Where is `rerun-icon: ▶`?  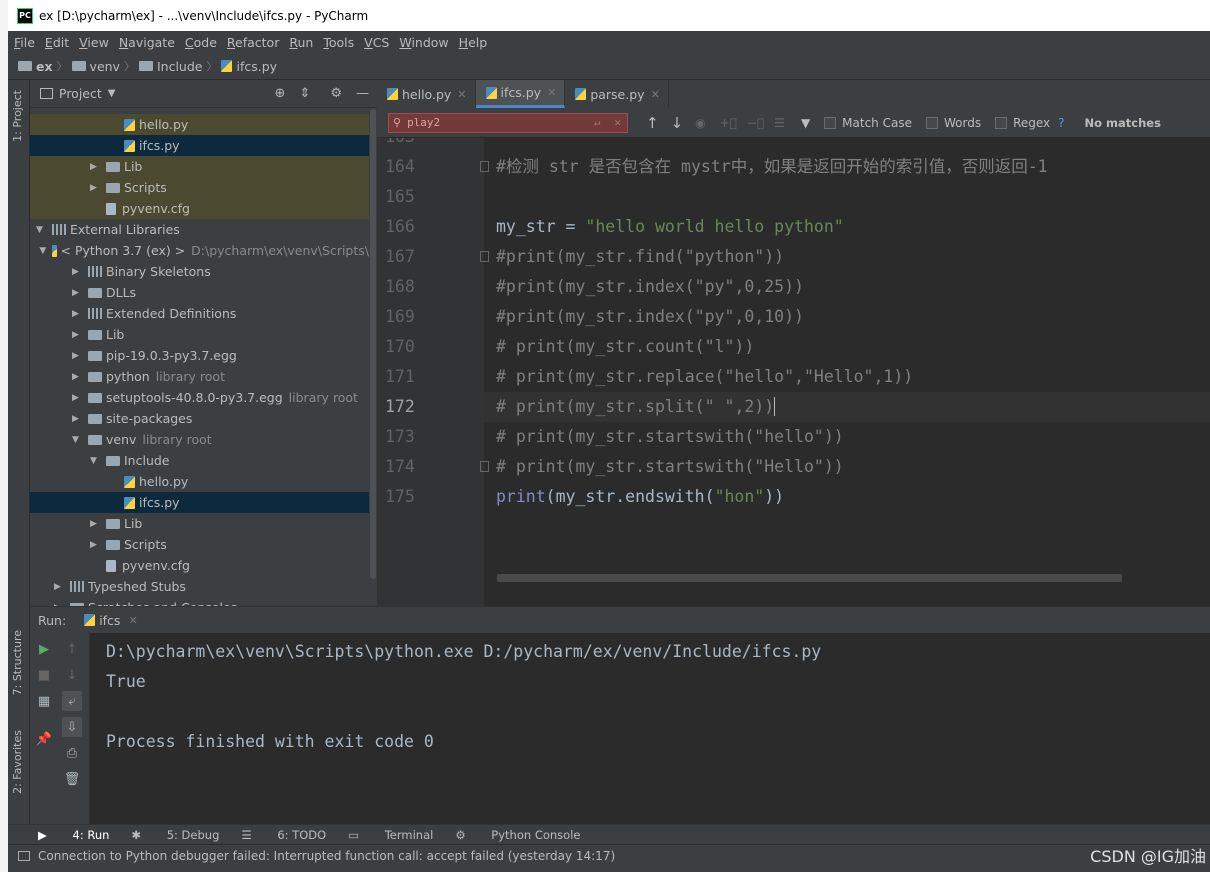 rerun-icon: ▶ is located at coordinates (44, 649).